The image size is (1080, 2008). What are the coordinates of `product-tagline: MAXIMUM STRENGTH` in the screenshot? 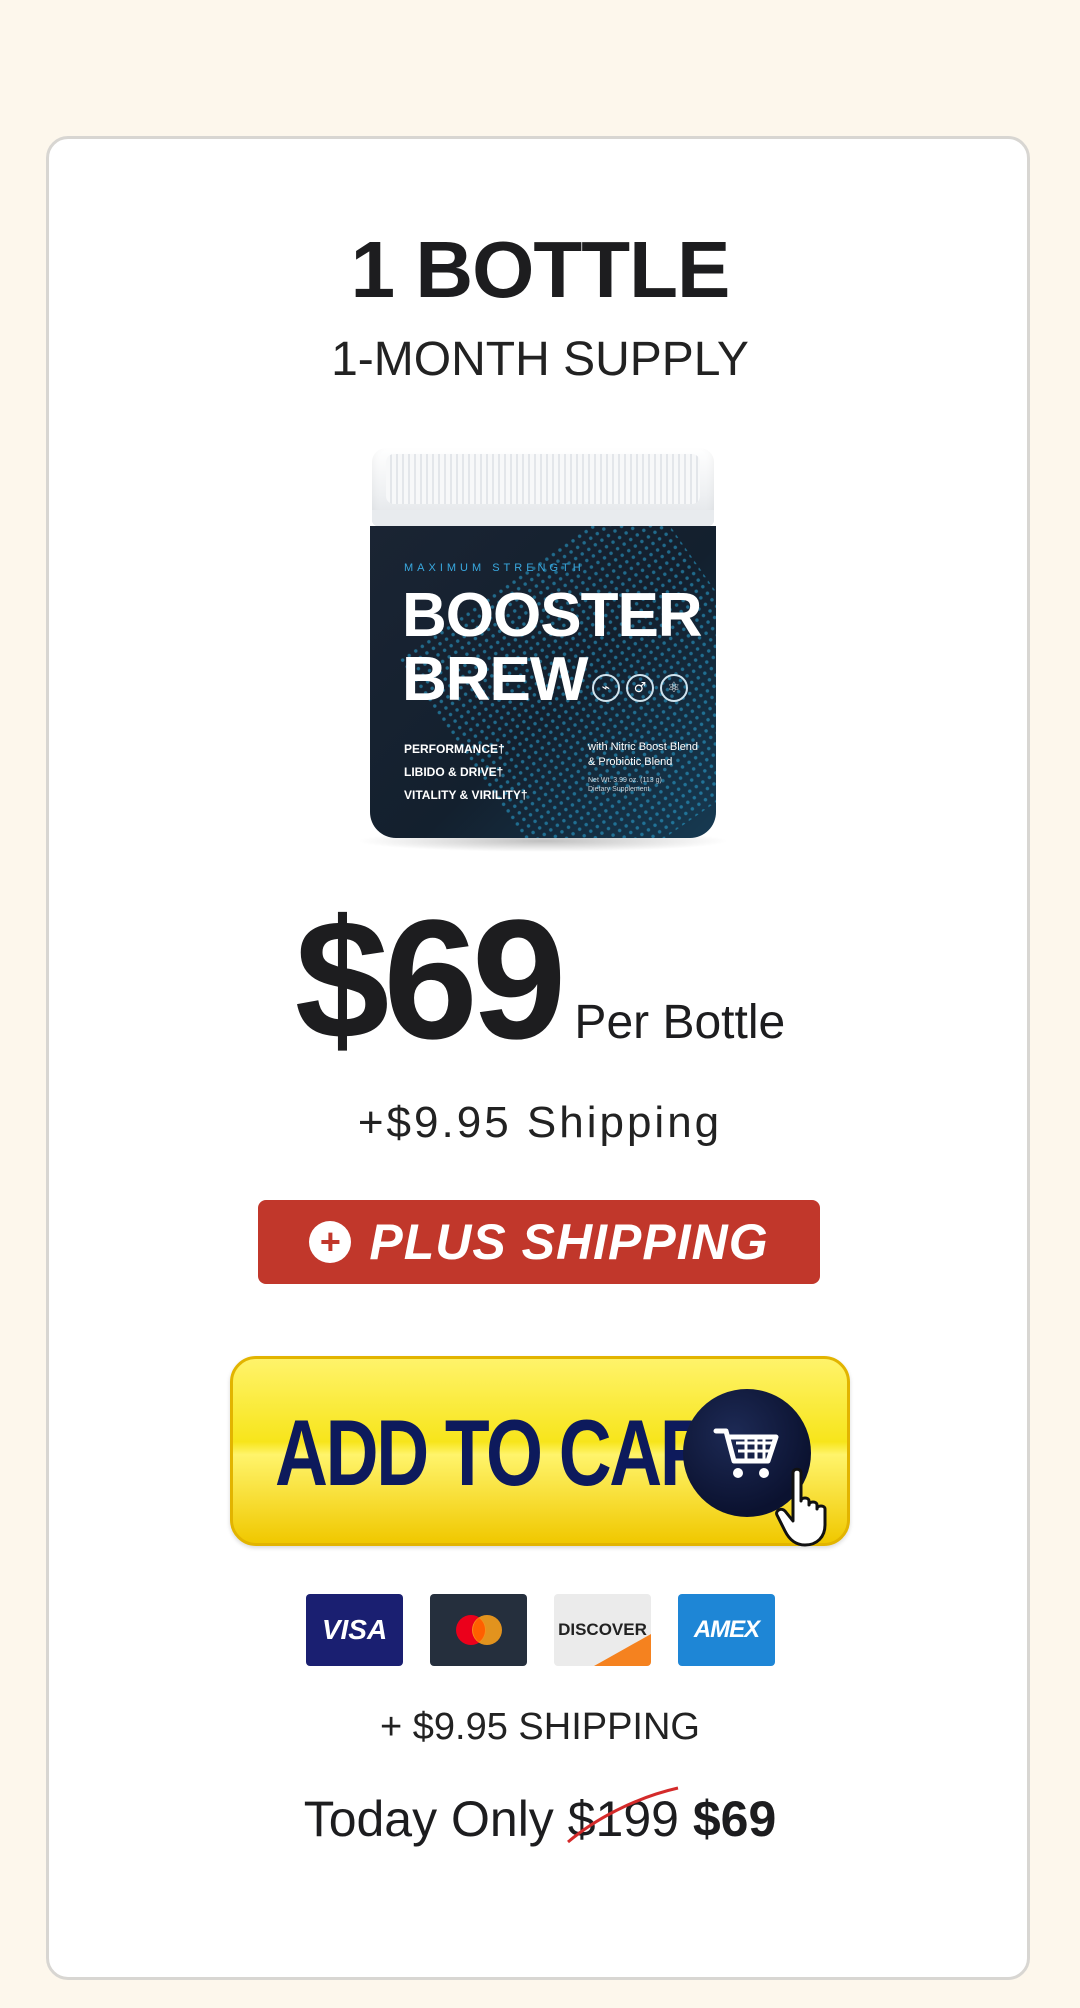 It's located at (494, 568).